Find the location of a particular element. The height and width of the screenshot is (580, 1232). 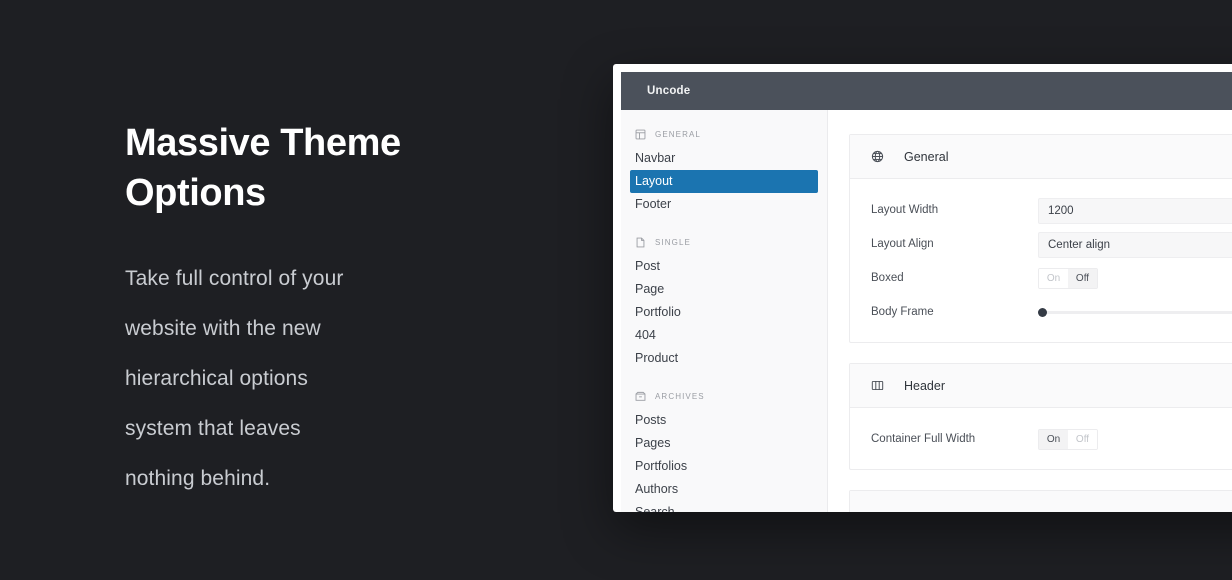

sidebar-item-layout: Layout is located at coordinates (724, 181).